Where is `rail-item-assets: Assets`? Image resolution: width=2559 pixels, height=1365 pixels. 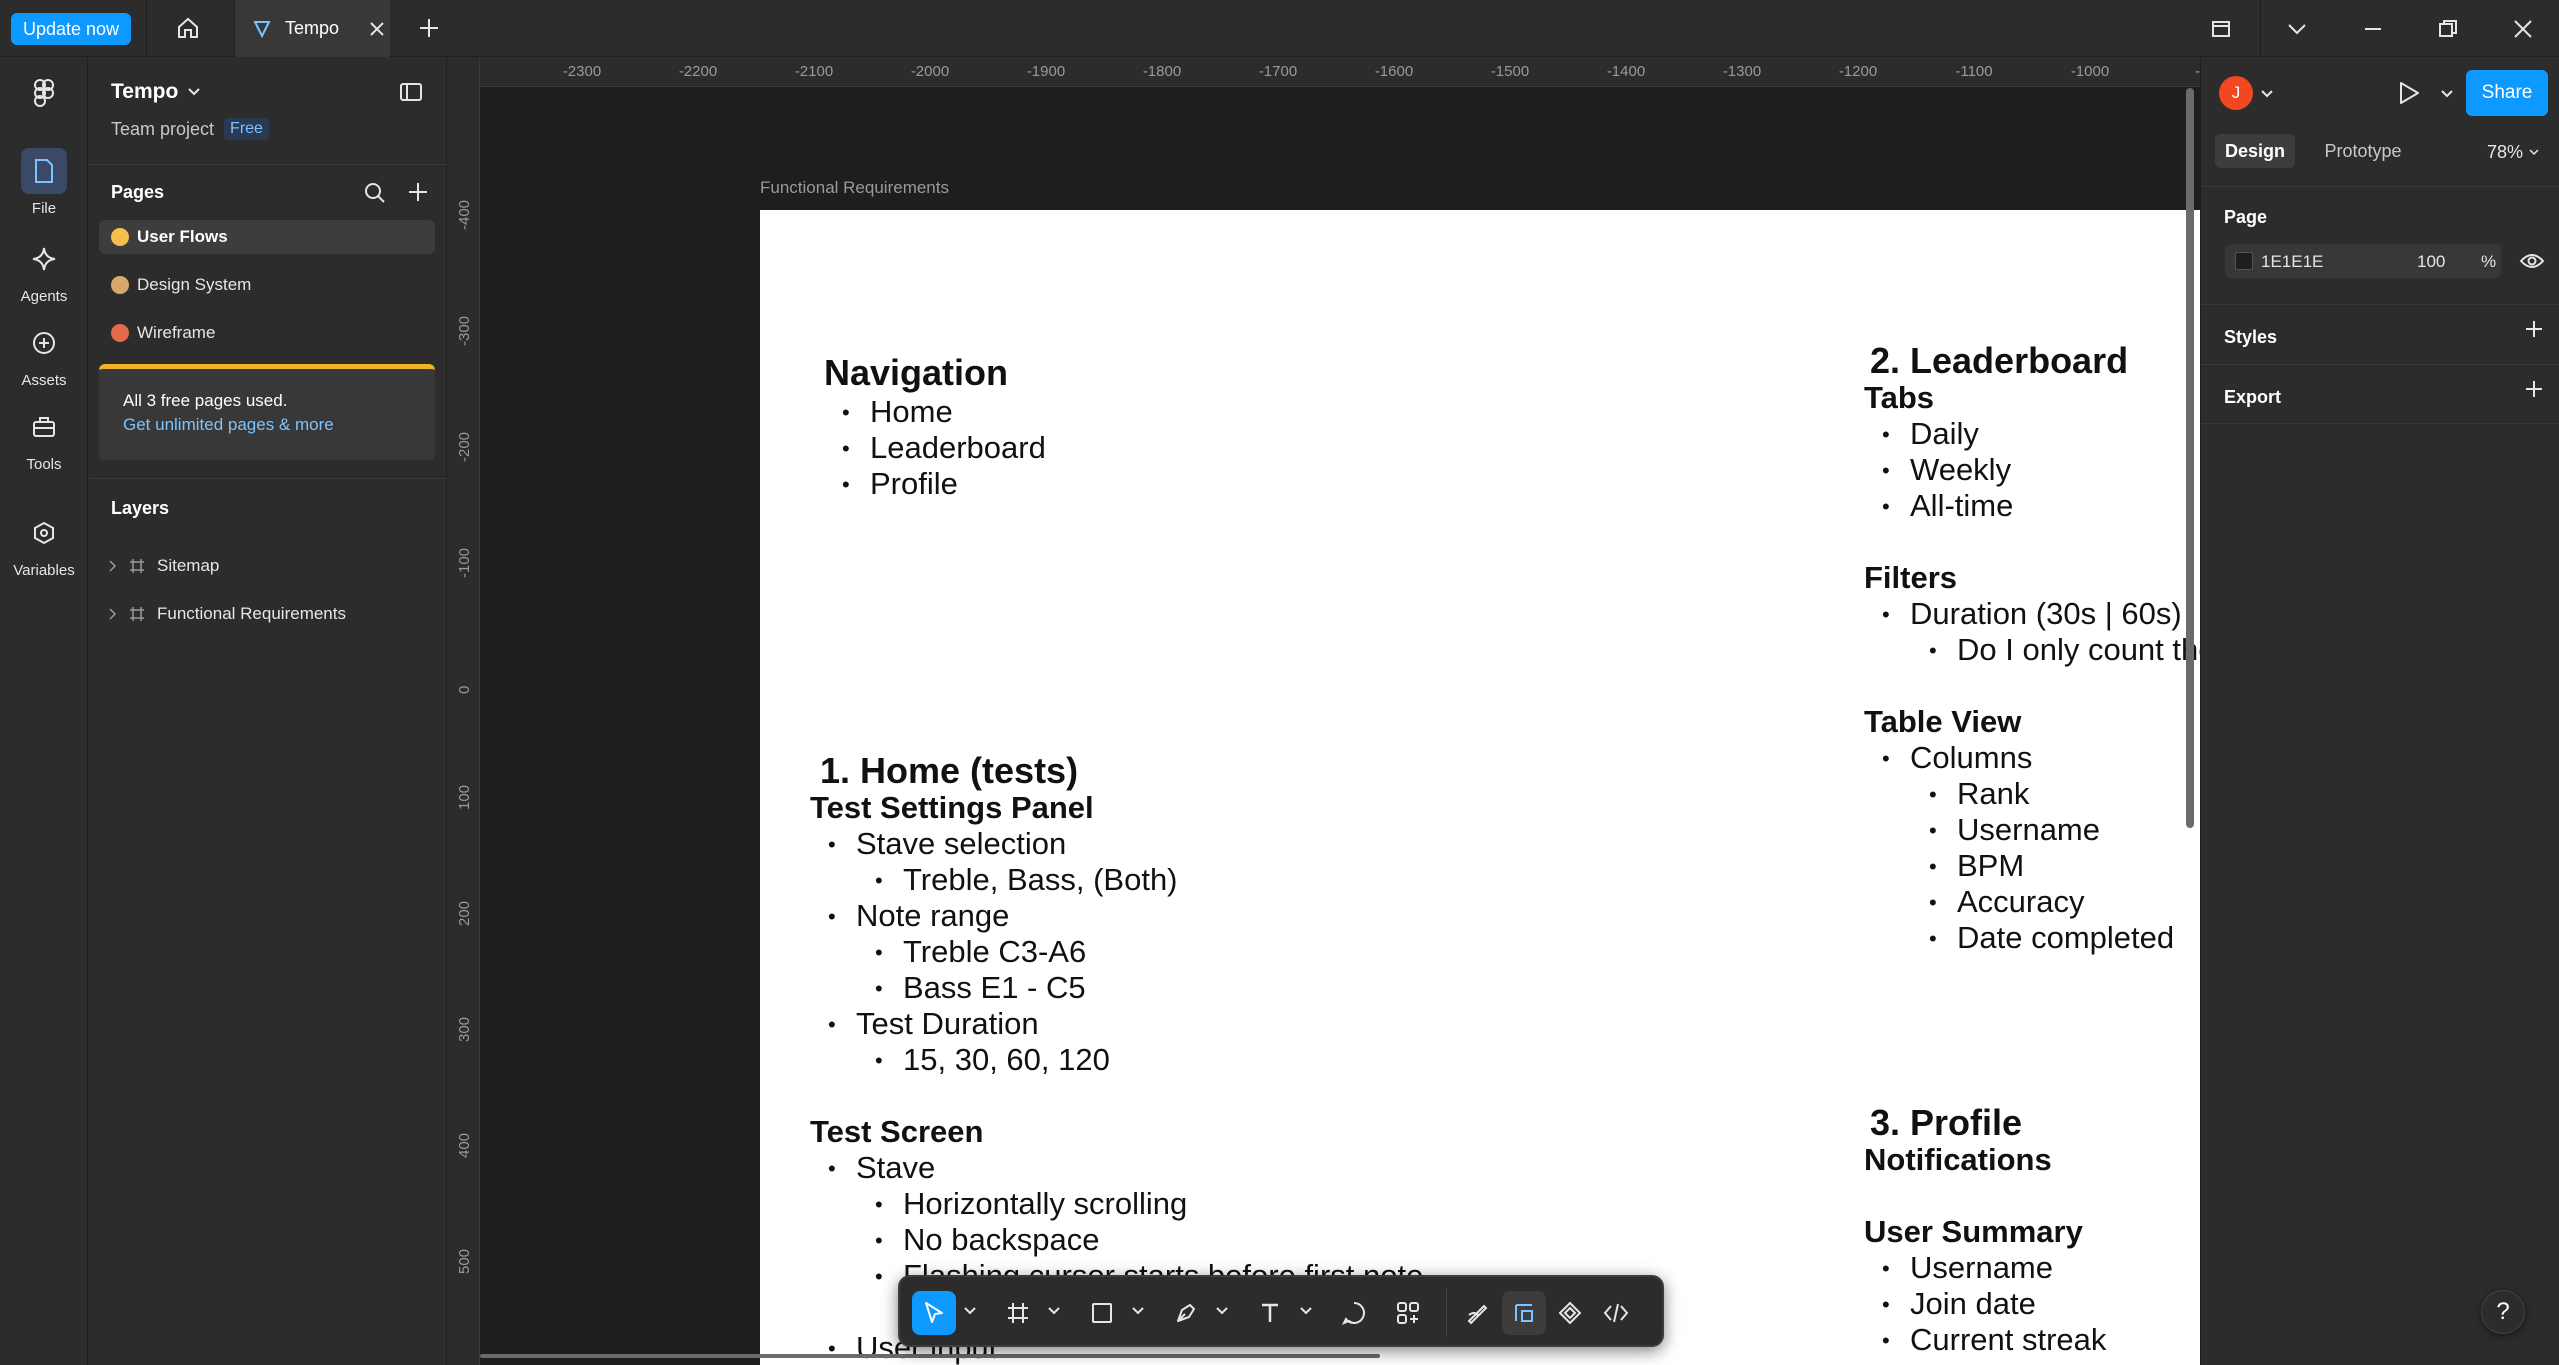 rail-item-assets: Assets is located at coordinates (44, 354).